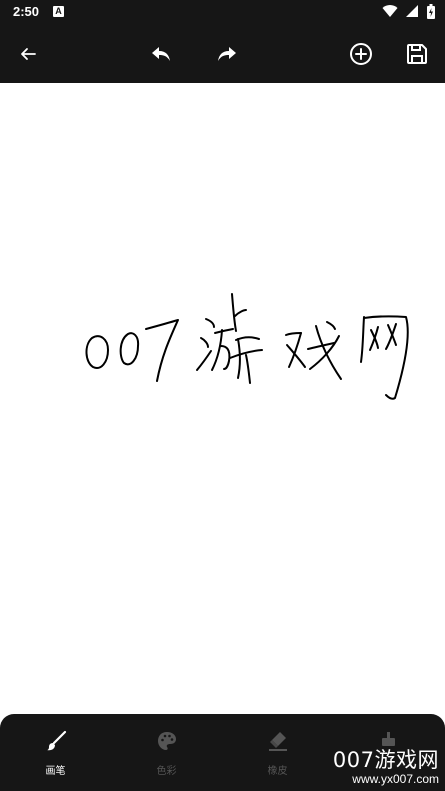 The width and height of the screenshot is (445, 791). I want to click on signal-icon, so click(411, 11).